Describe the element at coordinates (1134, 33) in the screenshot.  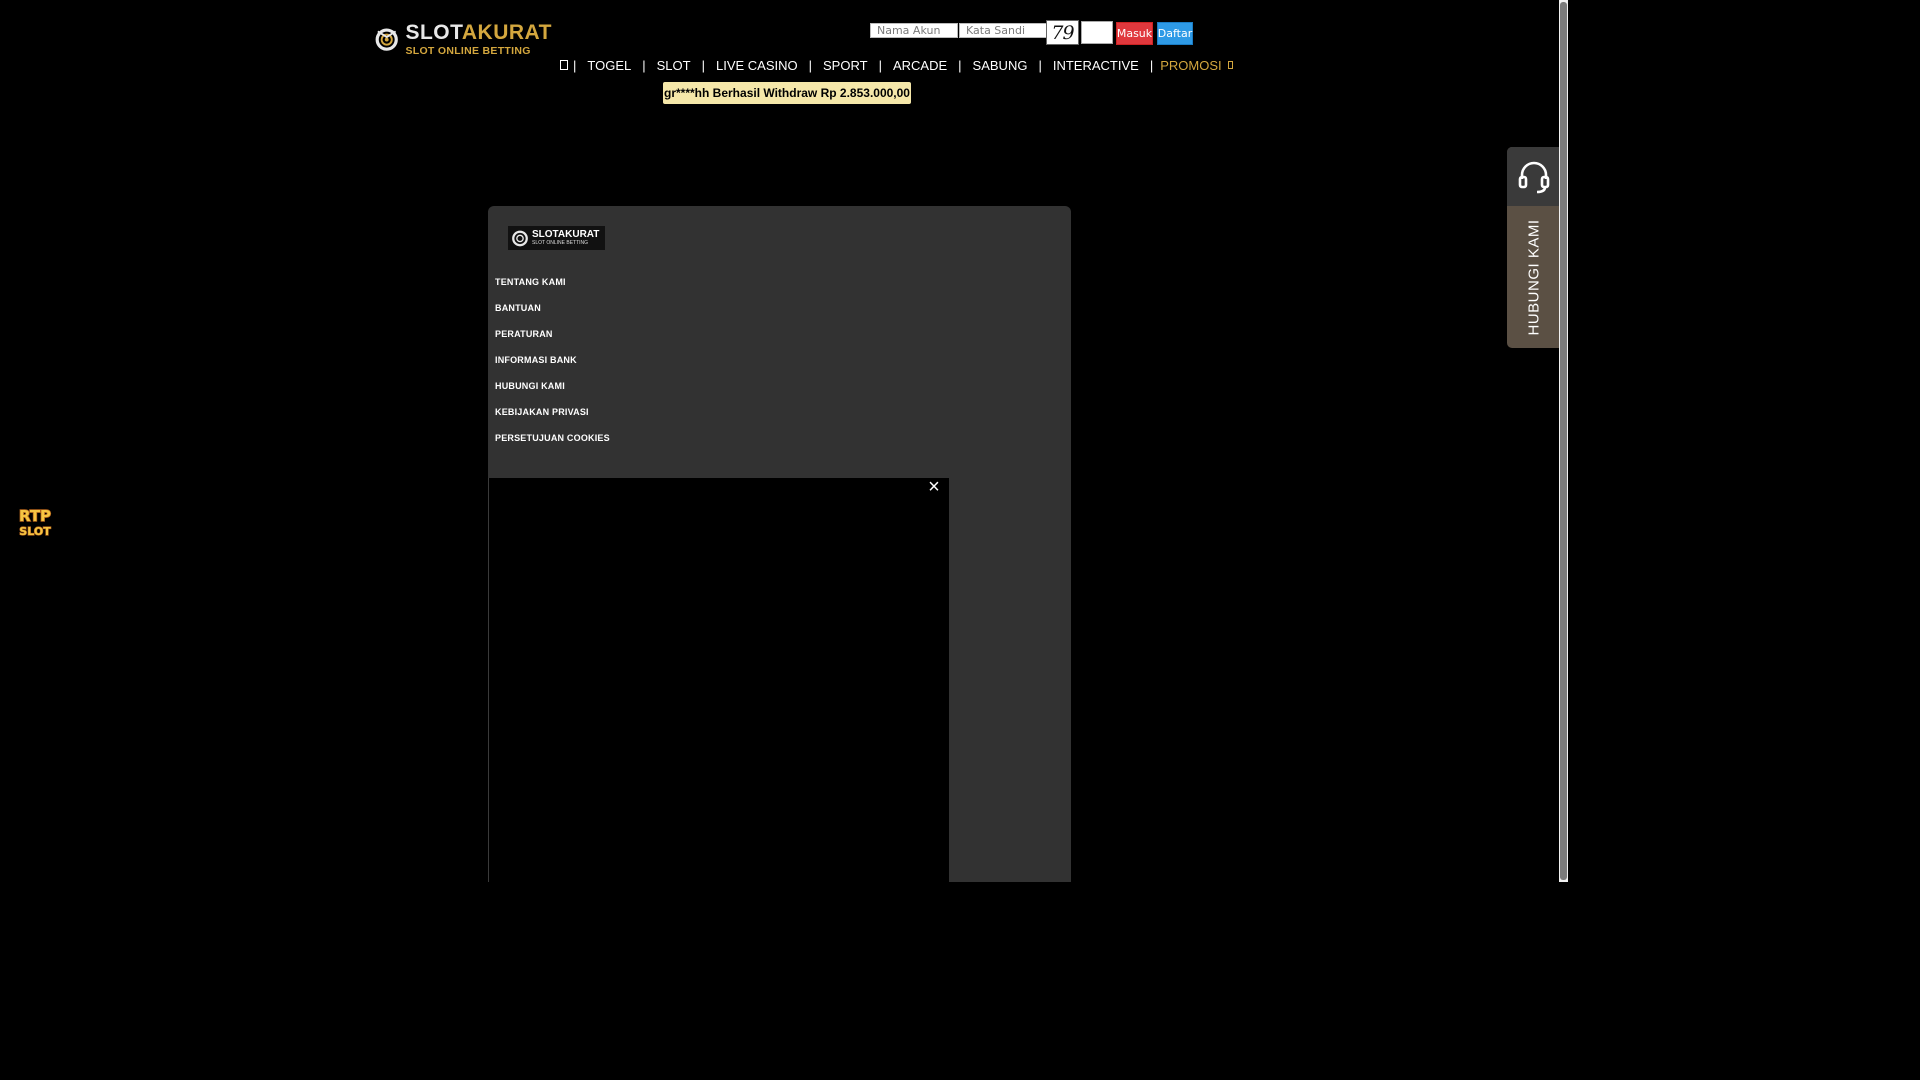
I see `login-button: Masuk` at that location.